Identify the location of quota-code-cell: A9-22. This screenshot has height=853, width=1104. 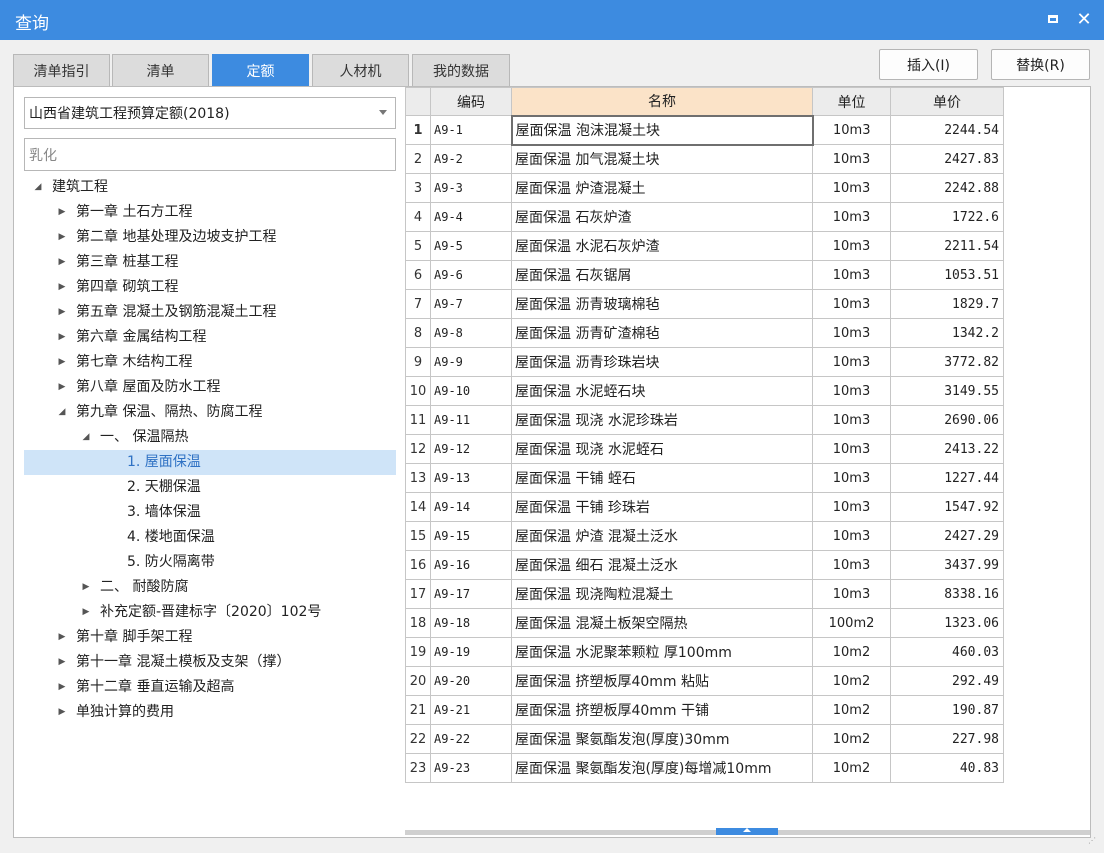
(471, 739).